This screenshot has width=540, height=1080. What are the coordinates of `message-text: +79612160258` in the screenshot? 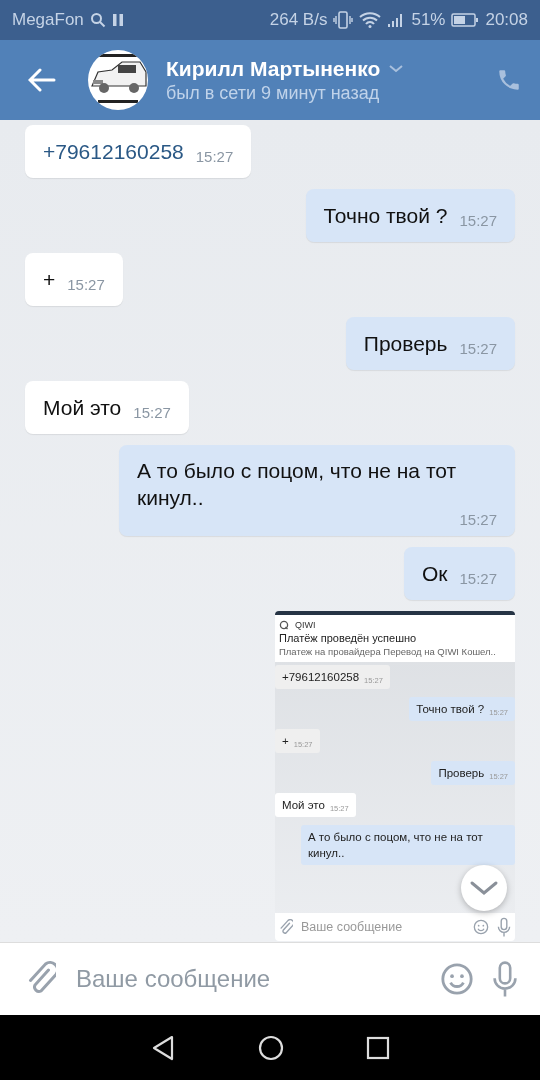 It's located at (321, 677).